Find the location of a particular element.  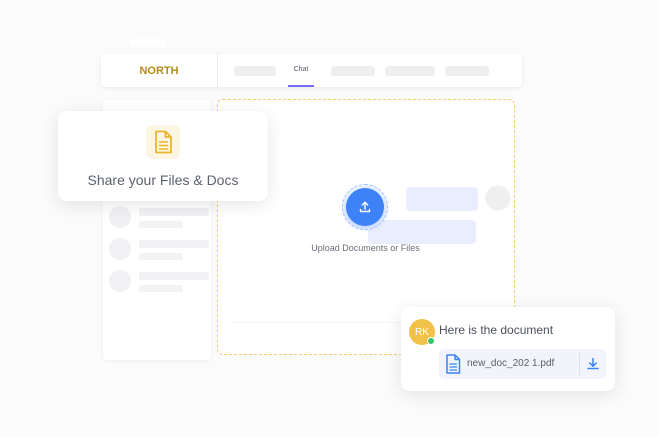

file-name: new_doc_202 1.pdf is located at coordinates (511, 363).